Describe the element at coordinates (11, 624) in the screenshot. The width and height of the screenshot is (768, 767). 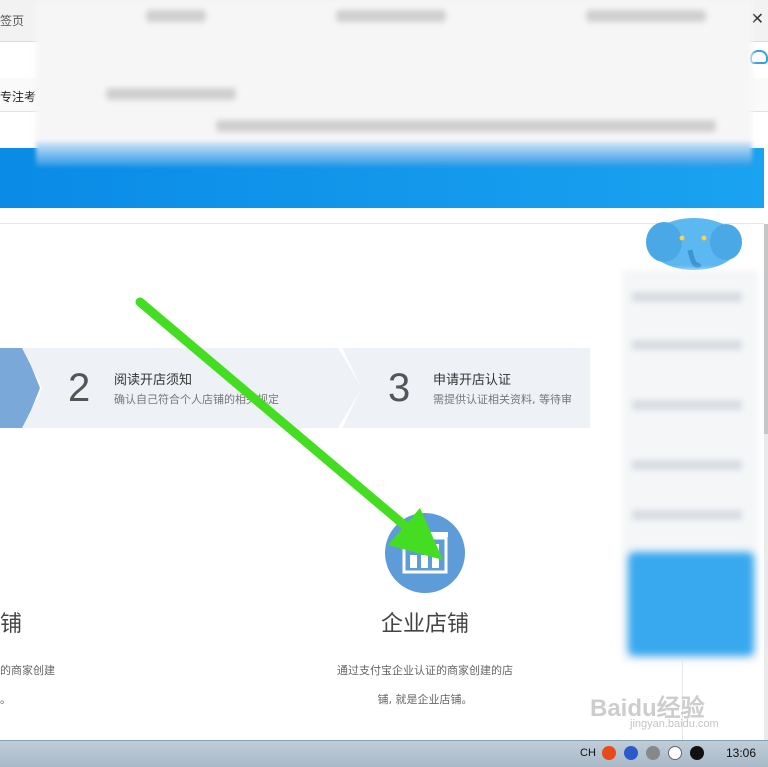
I see `personal-shop-title: 铺` at that location.